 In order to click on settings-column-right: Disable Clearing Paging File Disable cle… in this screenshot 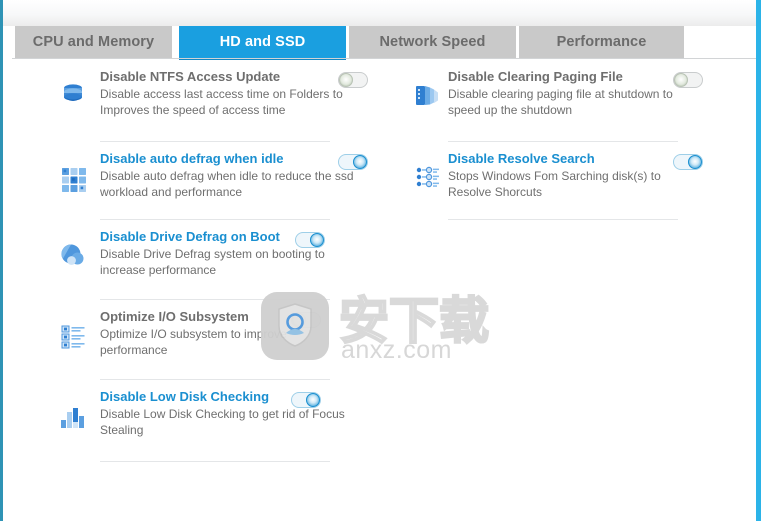, I will do `click(579, 140)`.